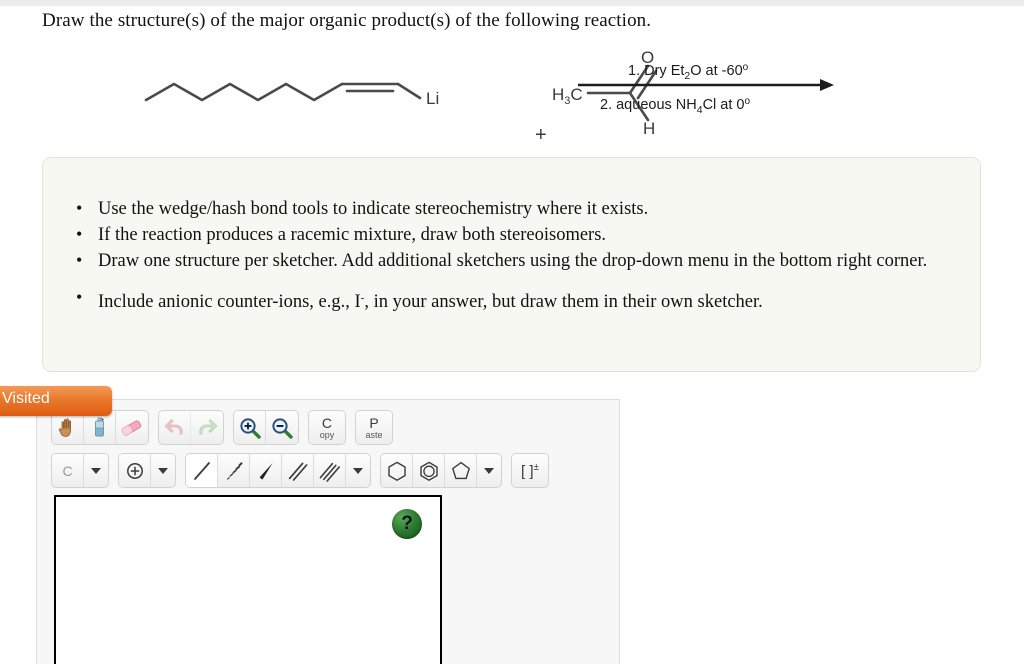  I want to click on bracket-charge-button: [ ]±, so click(530, 470).